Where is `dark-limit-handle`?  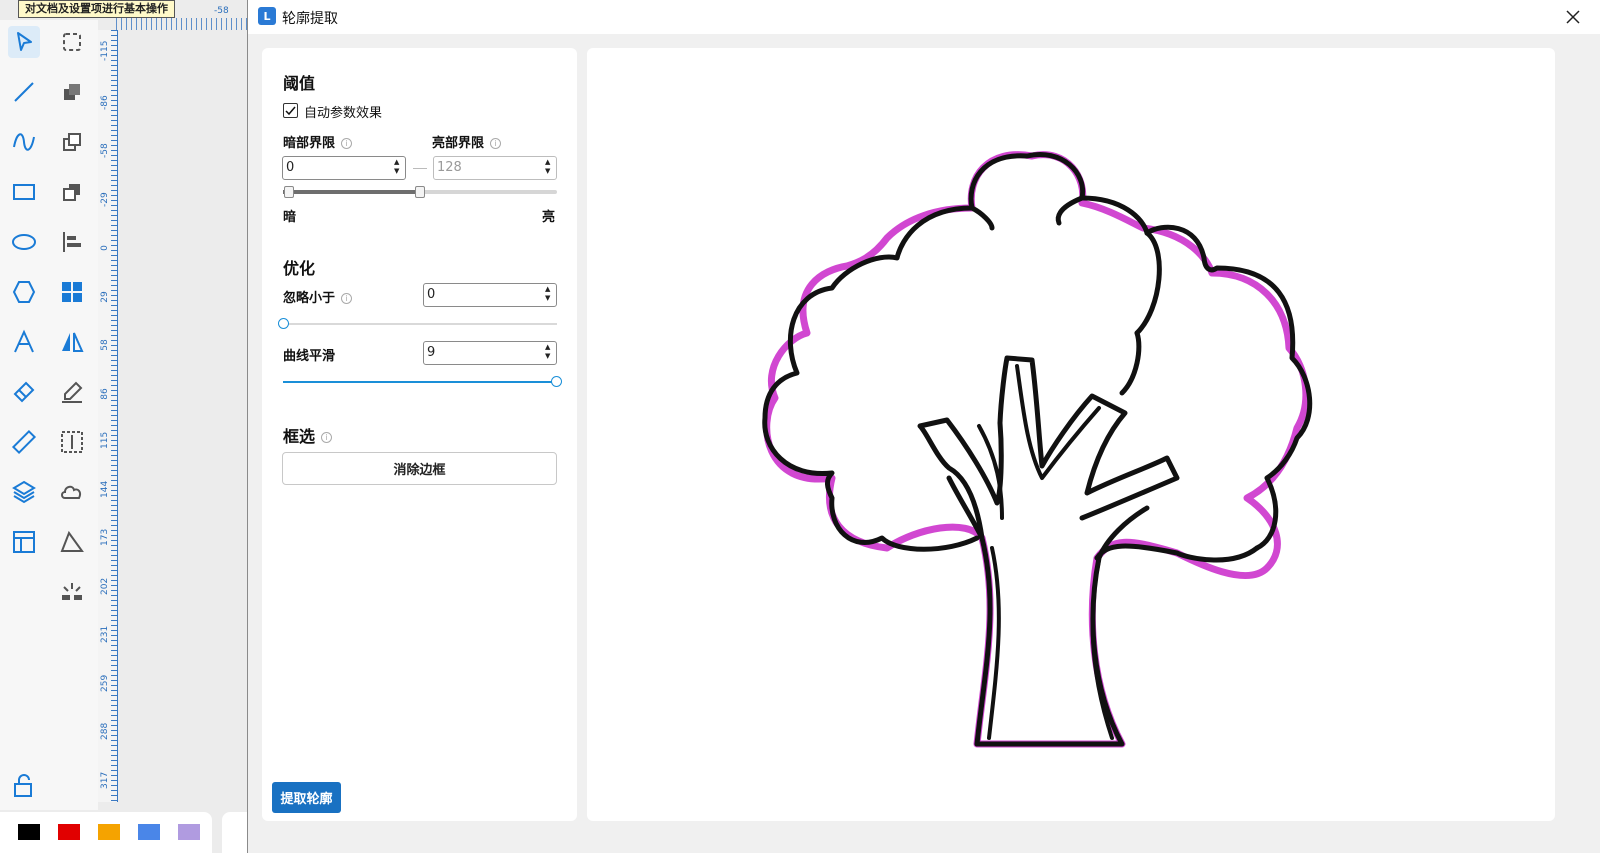
dark-limit-handle is located at coordinates (289, 192).